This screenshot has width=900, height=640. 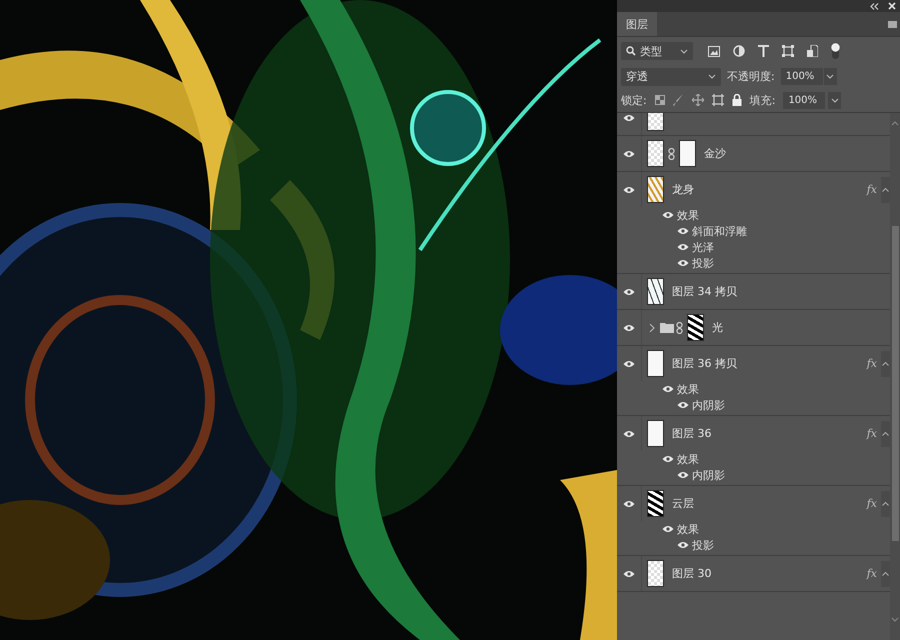 What do you see at coordinates (739, 51) in the screenshot?
I see `adjustment-filter-icon` at bounding box center [739, 51].